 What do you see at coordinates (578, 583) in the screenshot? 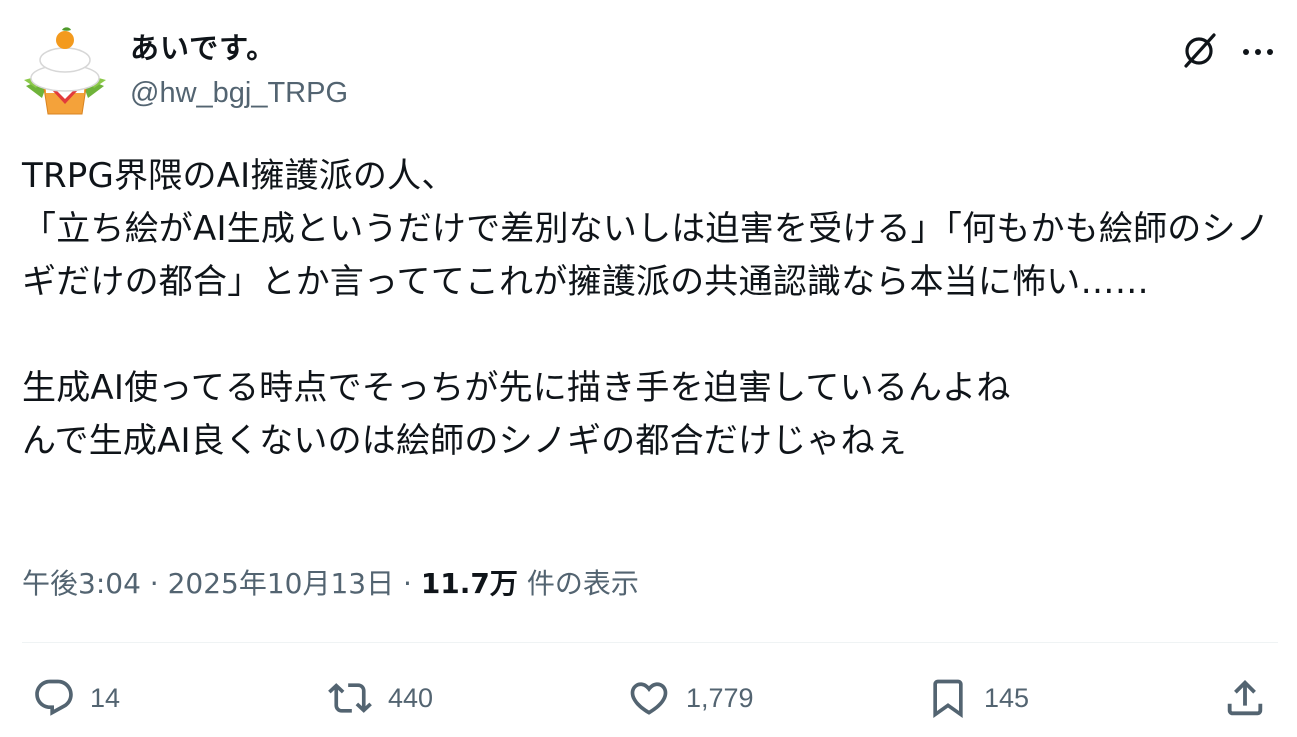
I see `views-label: 件の表示` at bounding box center [578, 583].